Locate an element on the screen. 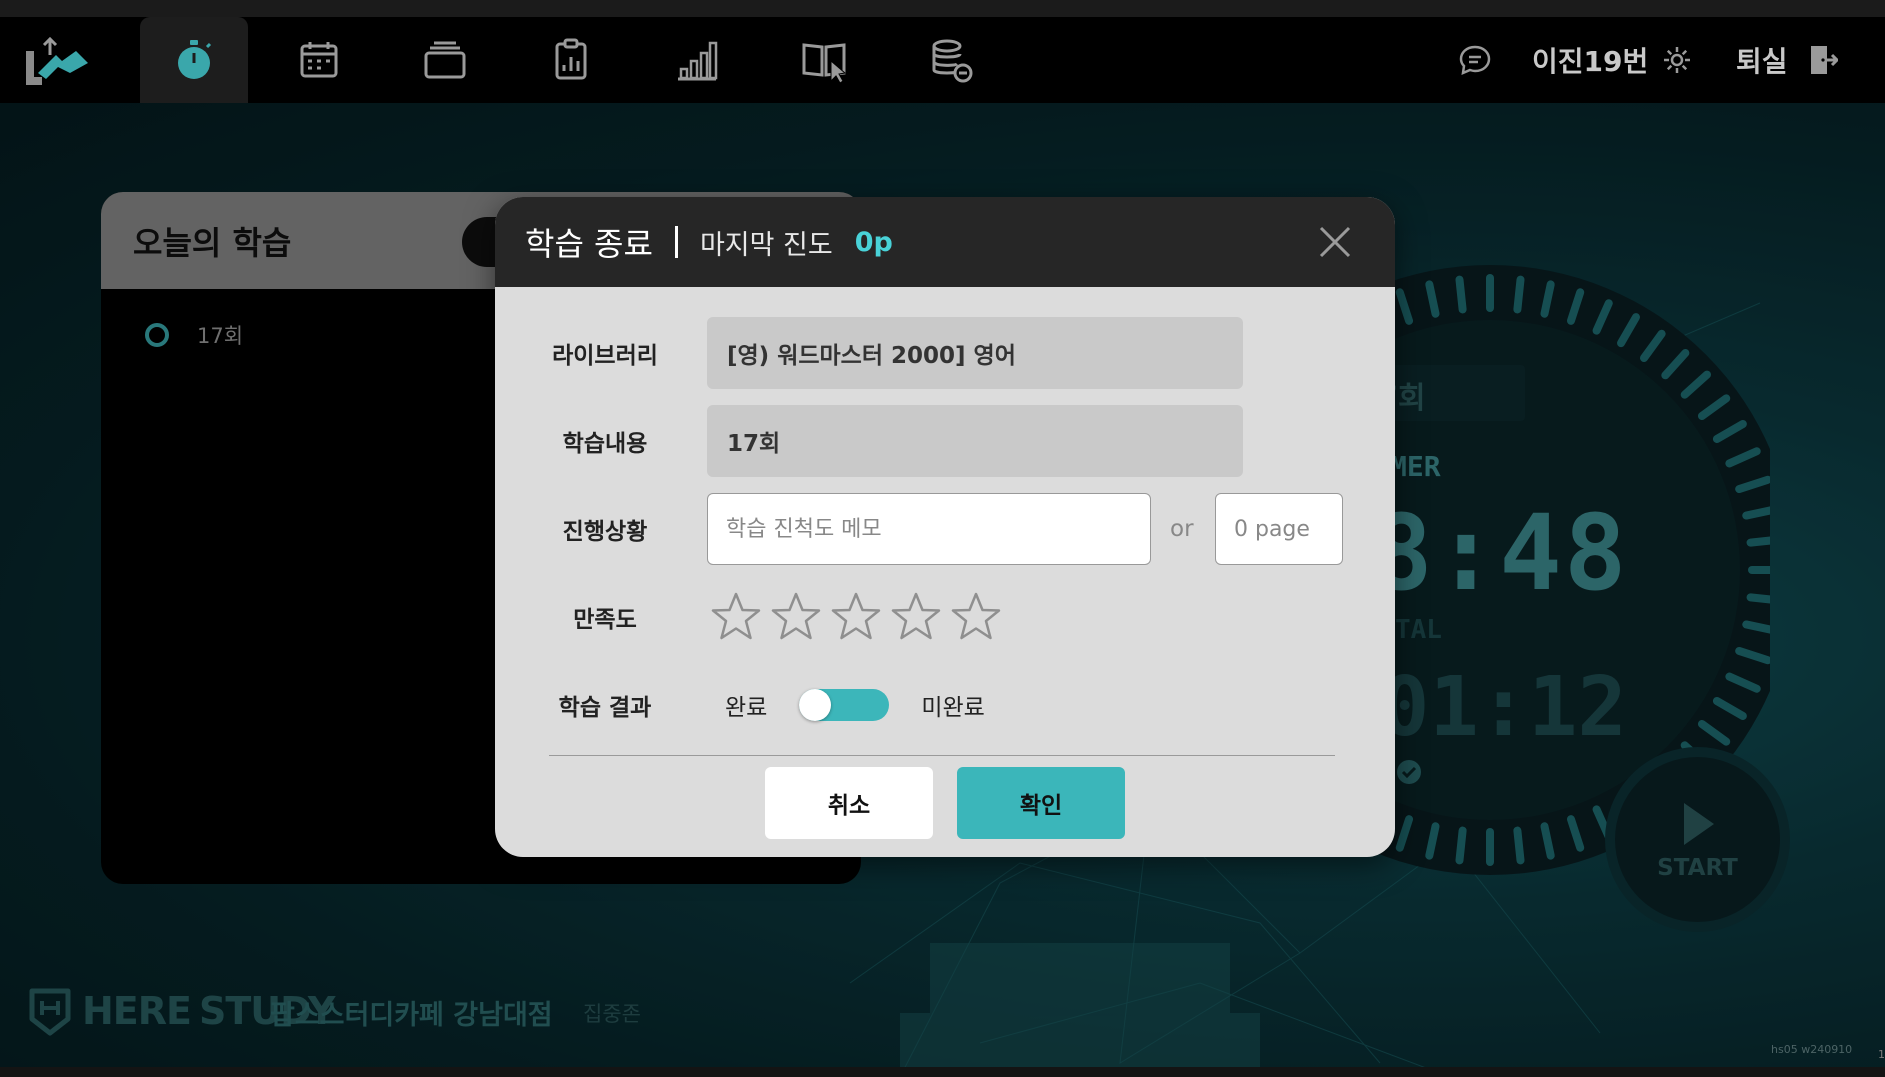 Image resolution: width=1885 pixels, height=1077 pixels. modal-divider is located at coordinates (942, 755).